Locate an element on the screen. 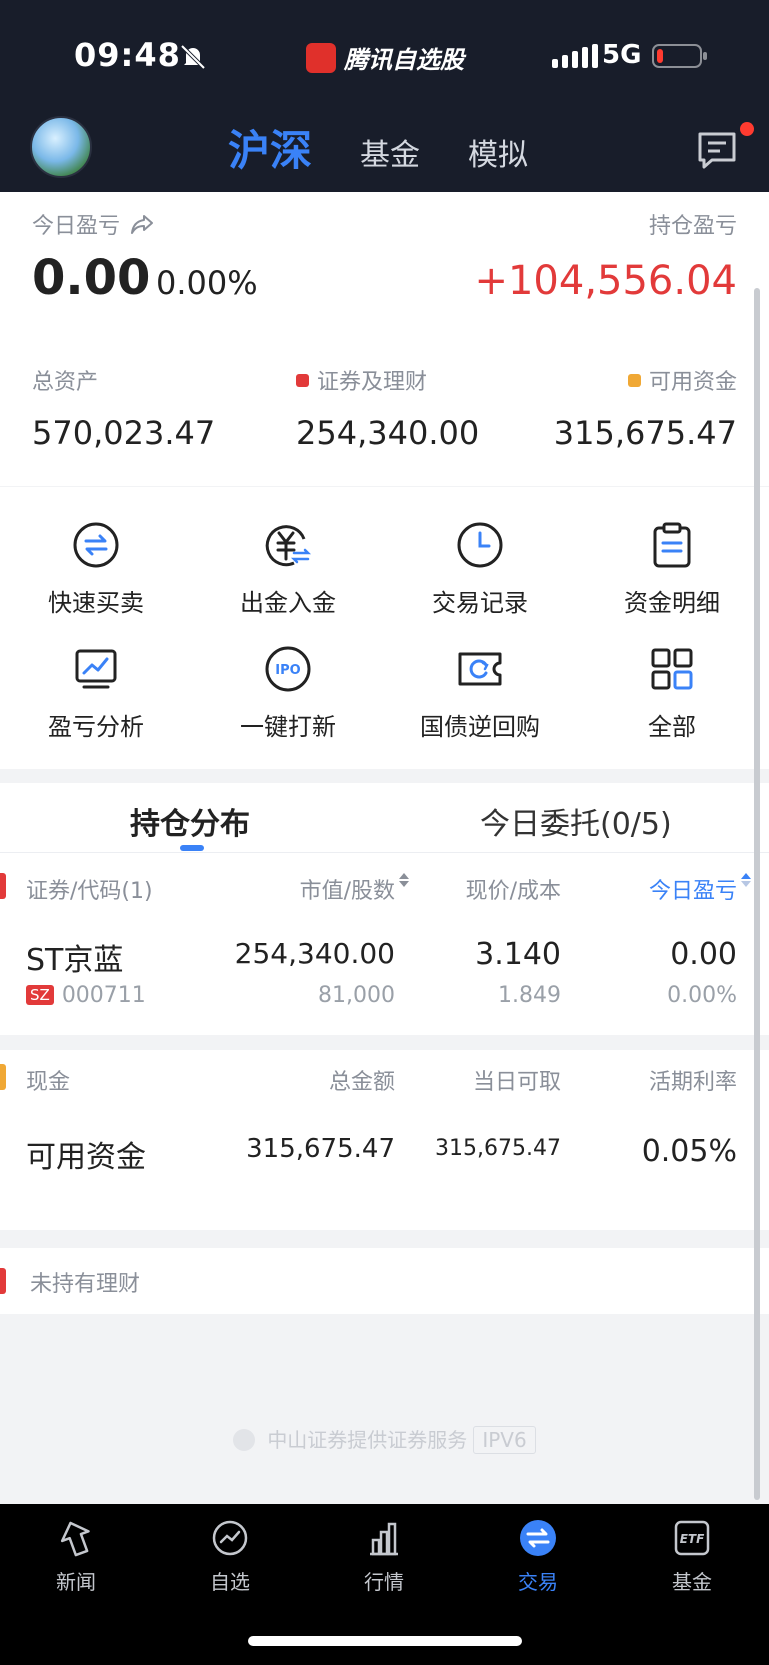 The width and height of the screenshot is (769, 1665). header-market-value: 市值/股数 is located at coordinates (347, 891).